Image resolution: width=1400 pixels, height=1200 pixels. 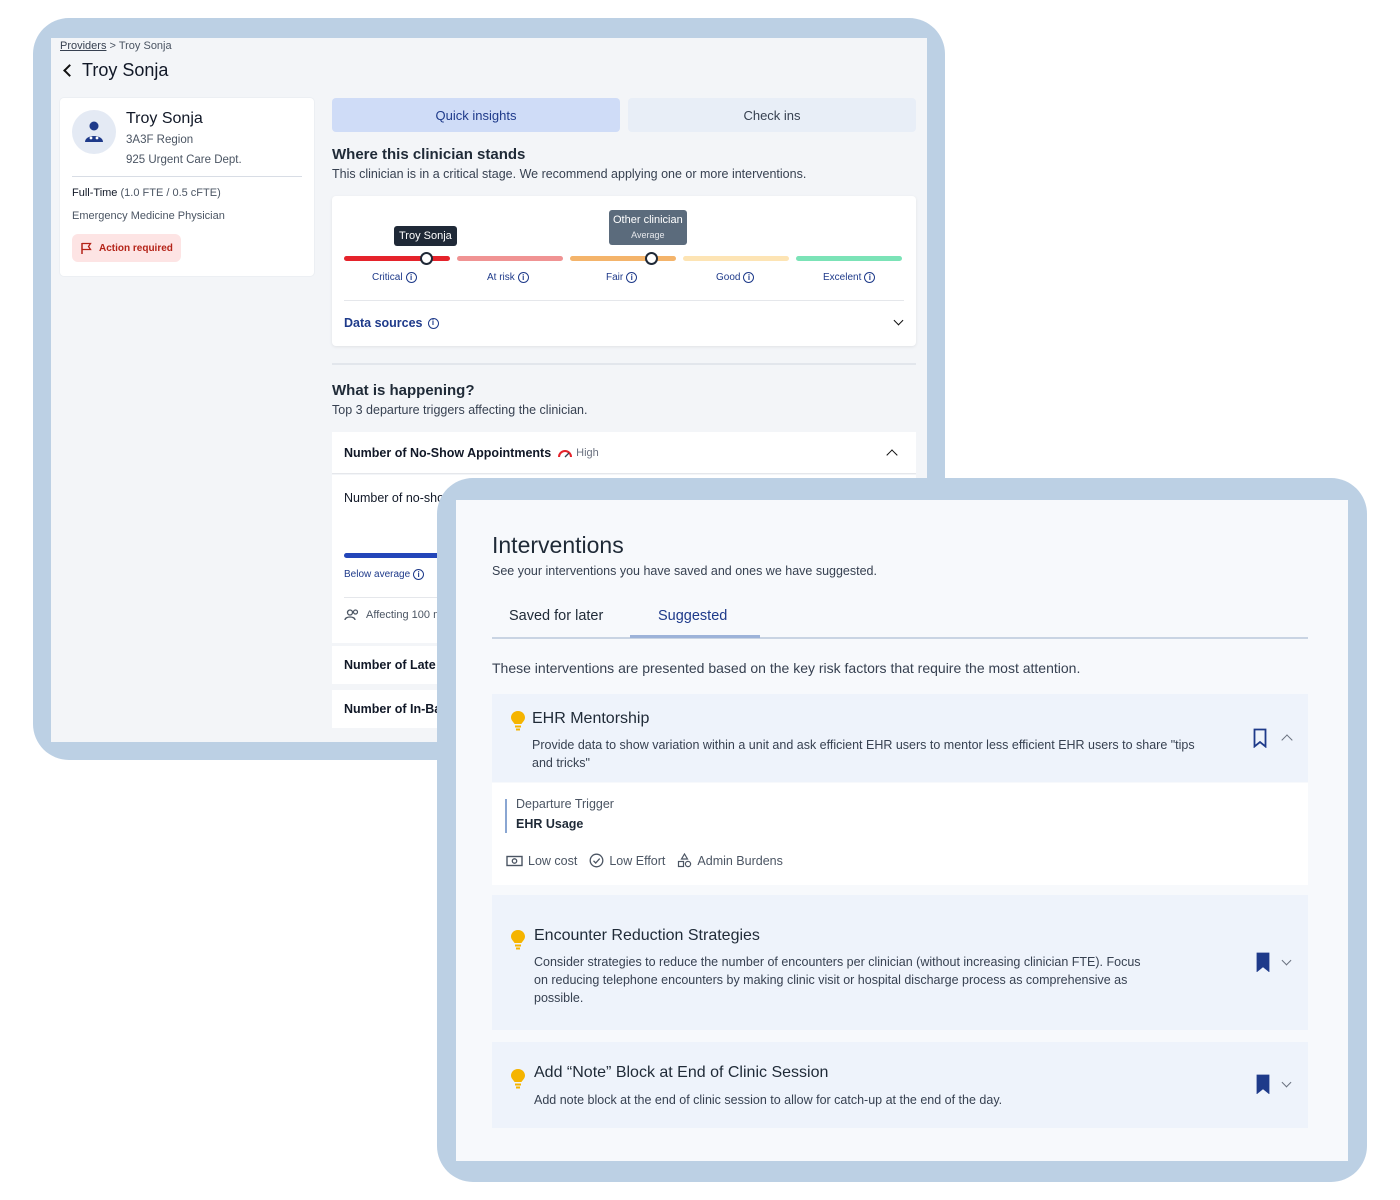 What do you see at coordinates (407, 615) in the screenshot?
I see `affecting-text: Affecting 100 mo` at bounding box center [407, 615].